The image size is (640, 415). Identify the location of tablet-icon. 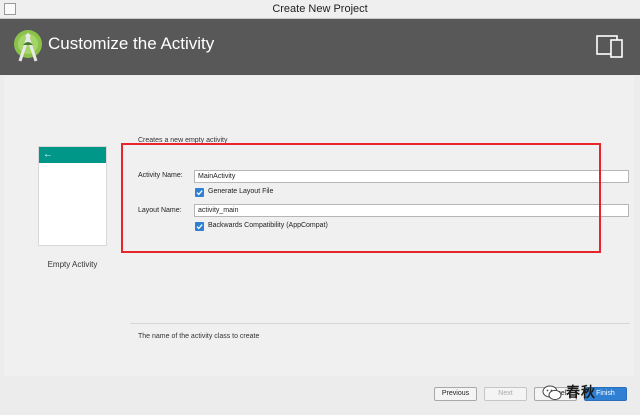
(609, 46).